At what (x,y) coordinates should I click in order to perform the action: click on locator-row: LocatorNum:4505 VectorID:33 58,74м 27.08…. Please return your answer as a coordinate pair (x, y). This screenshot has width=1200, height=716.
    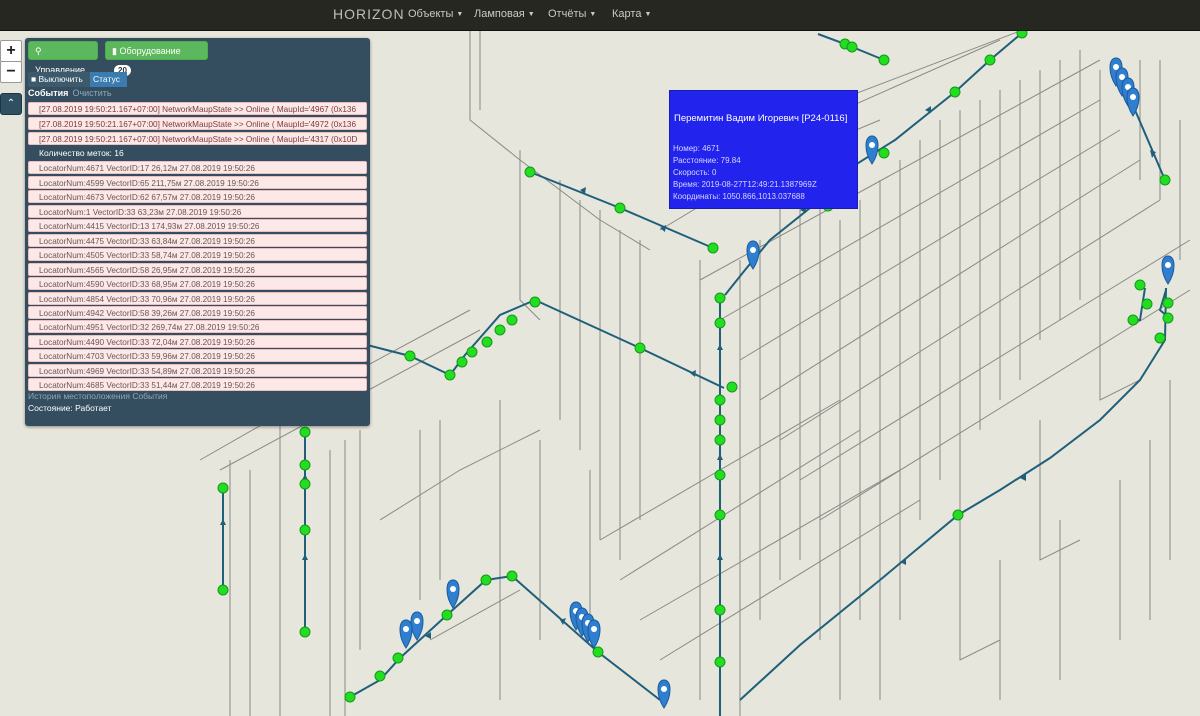
    Looking at the image, I should click on (197, 254).